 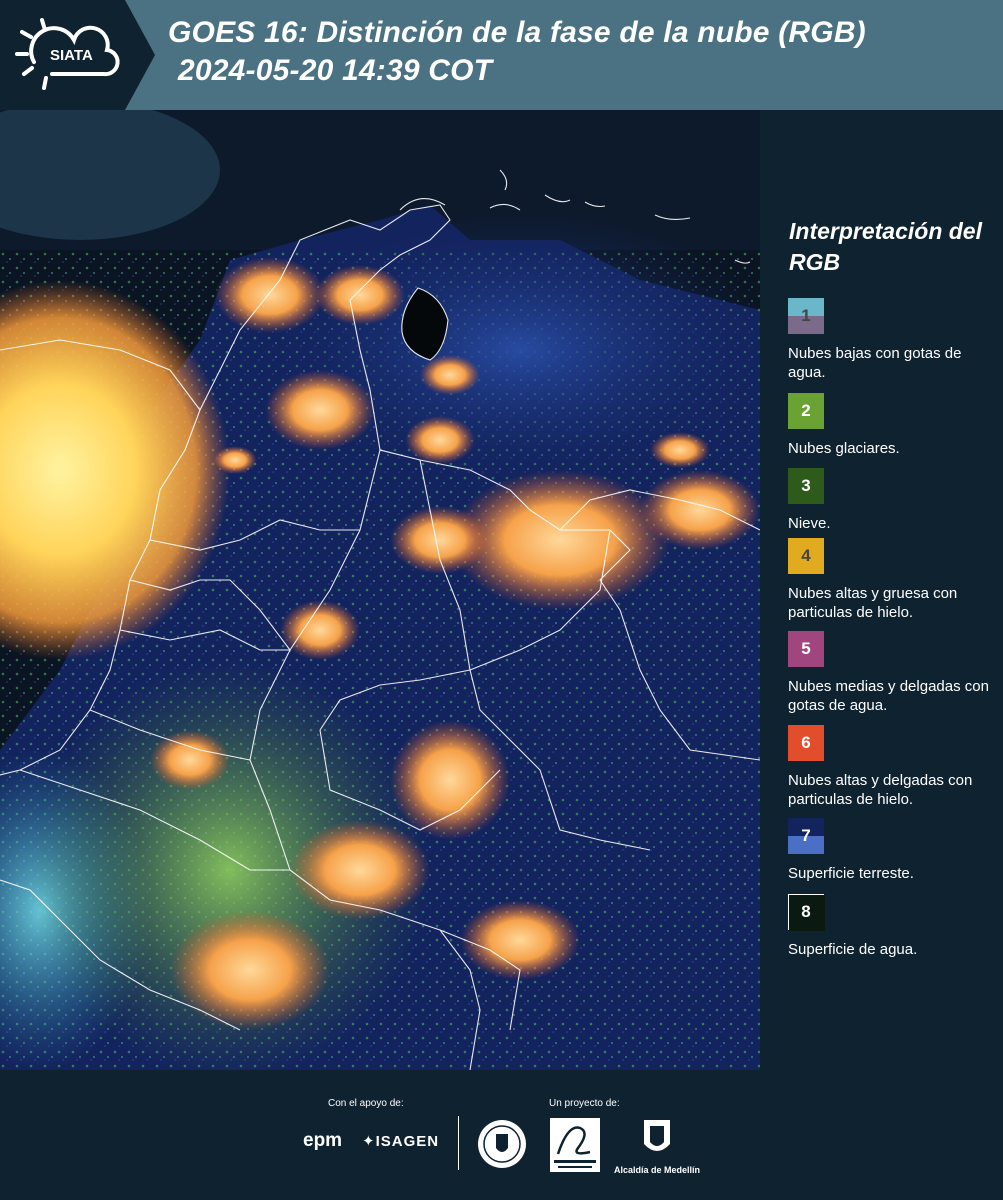 I want to click on legend-item-8: 8 Superficie de agua., so click(x=894, y=926).